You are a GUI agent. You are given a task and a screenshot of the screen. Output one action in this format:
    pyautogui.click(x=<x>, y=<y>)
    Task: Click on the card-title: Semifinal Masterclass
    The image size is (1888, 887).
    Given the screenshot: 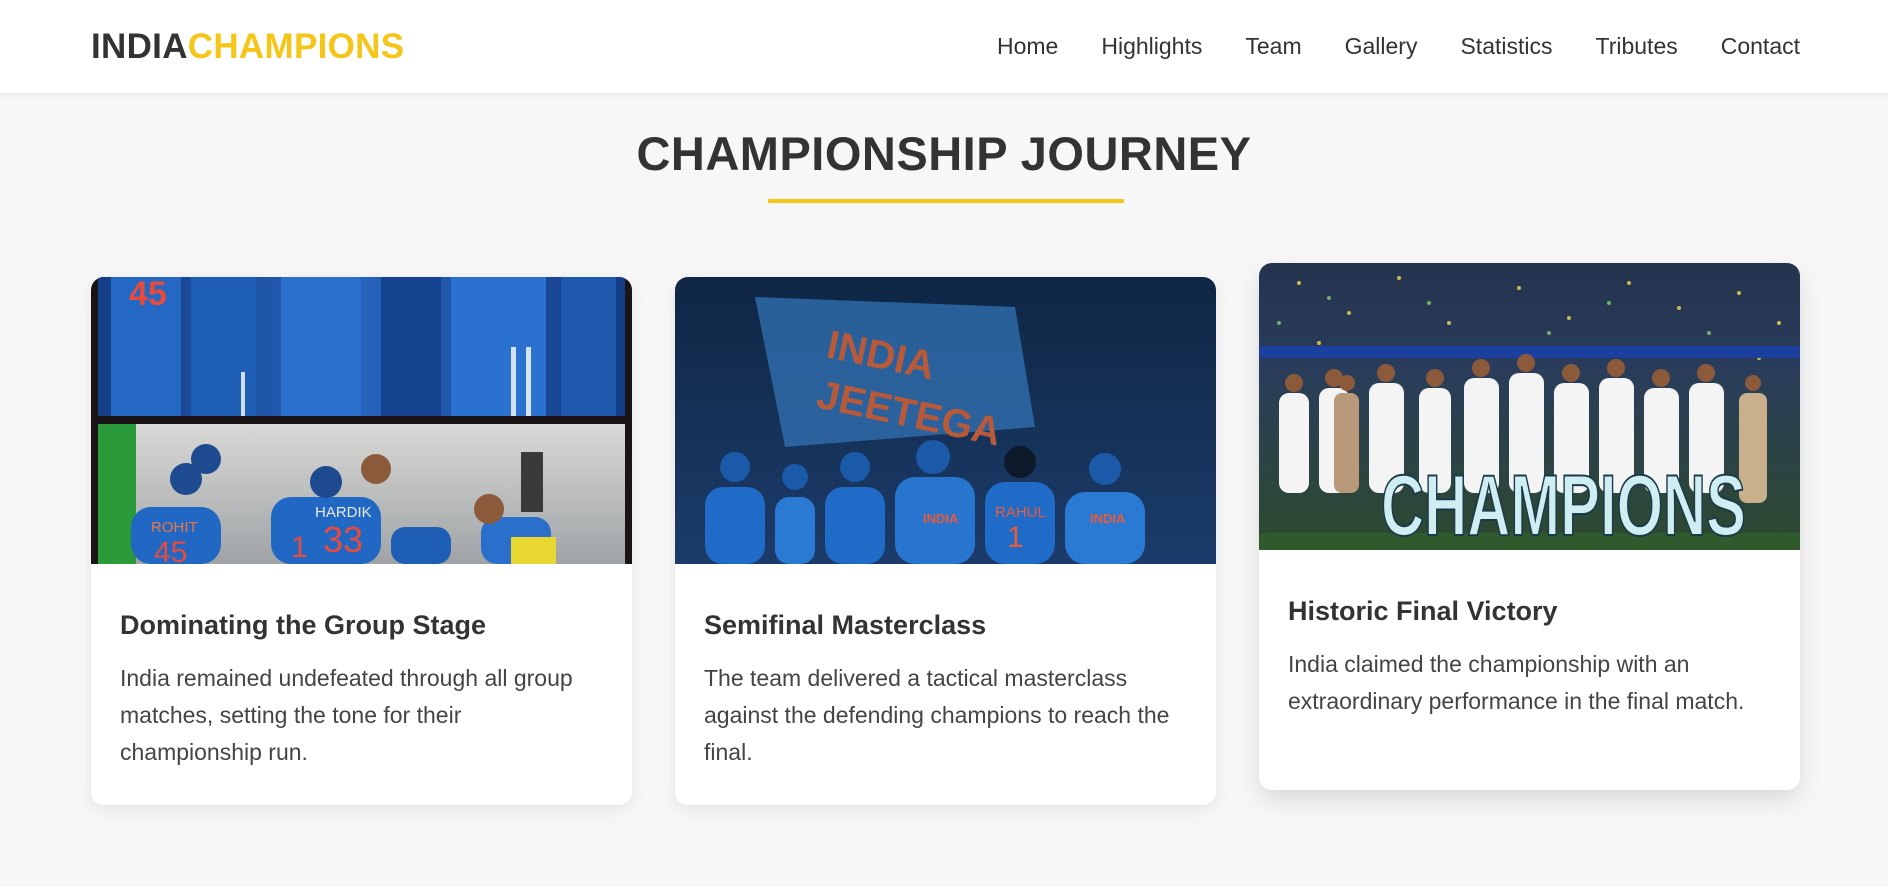 What is the action you would take?
    pyautogui.click(x=845, y=625)
    